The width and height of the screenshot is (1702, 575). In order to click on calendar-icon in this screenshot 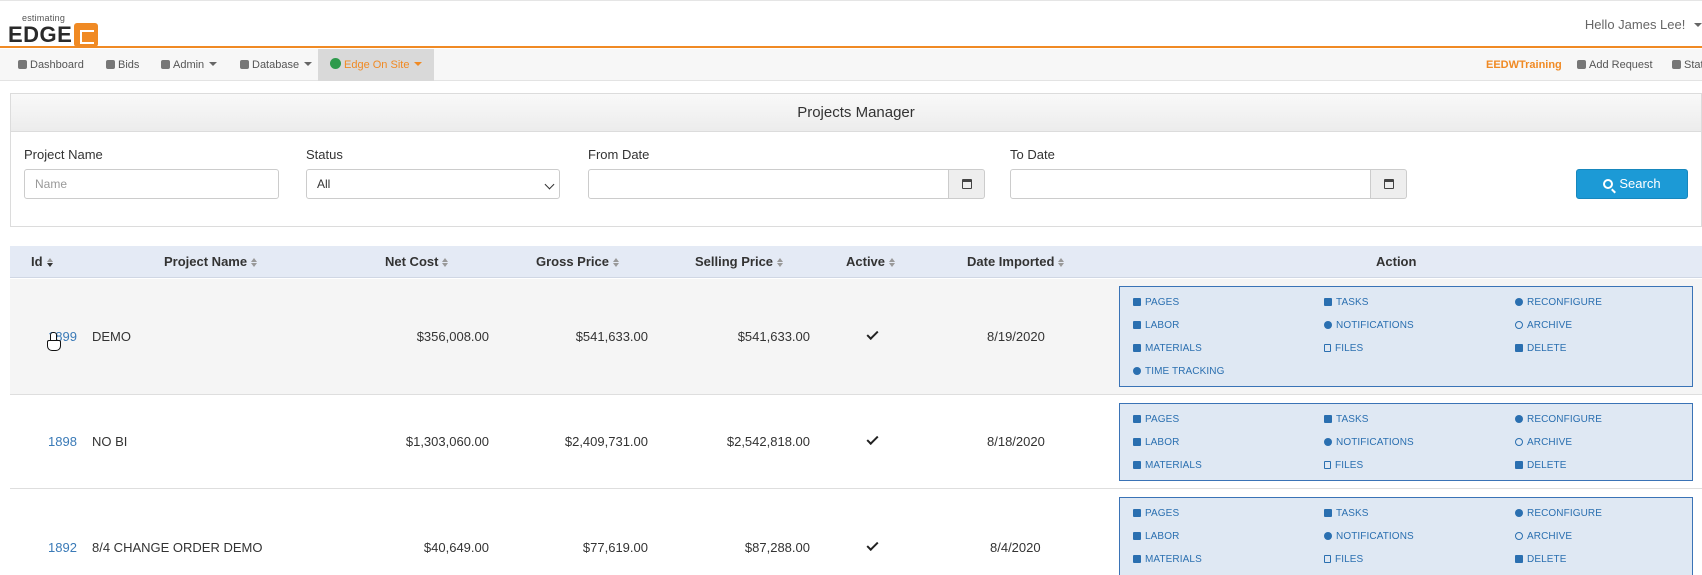, I will do `click(967, 184)`.